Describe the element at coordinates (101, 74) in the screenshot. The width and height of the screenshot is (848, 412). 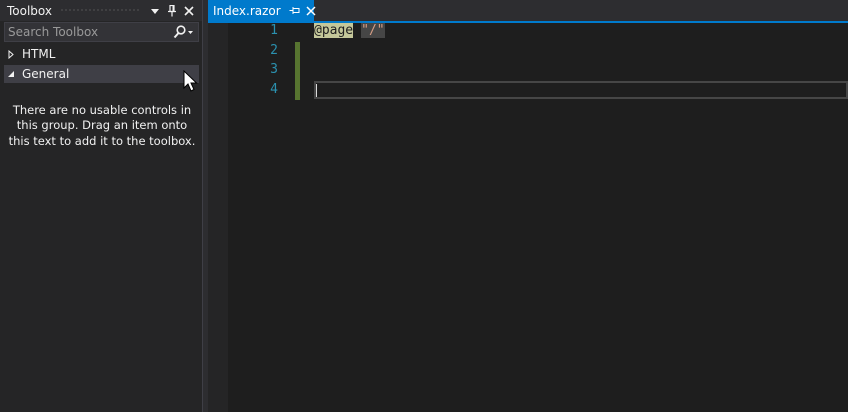
I see `group-general: General` at that location.